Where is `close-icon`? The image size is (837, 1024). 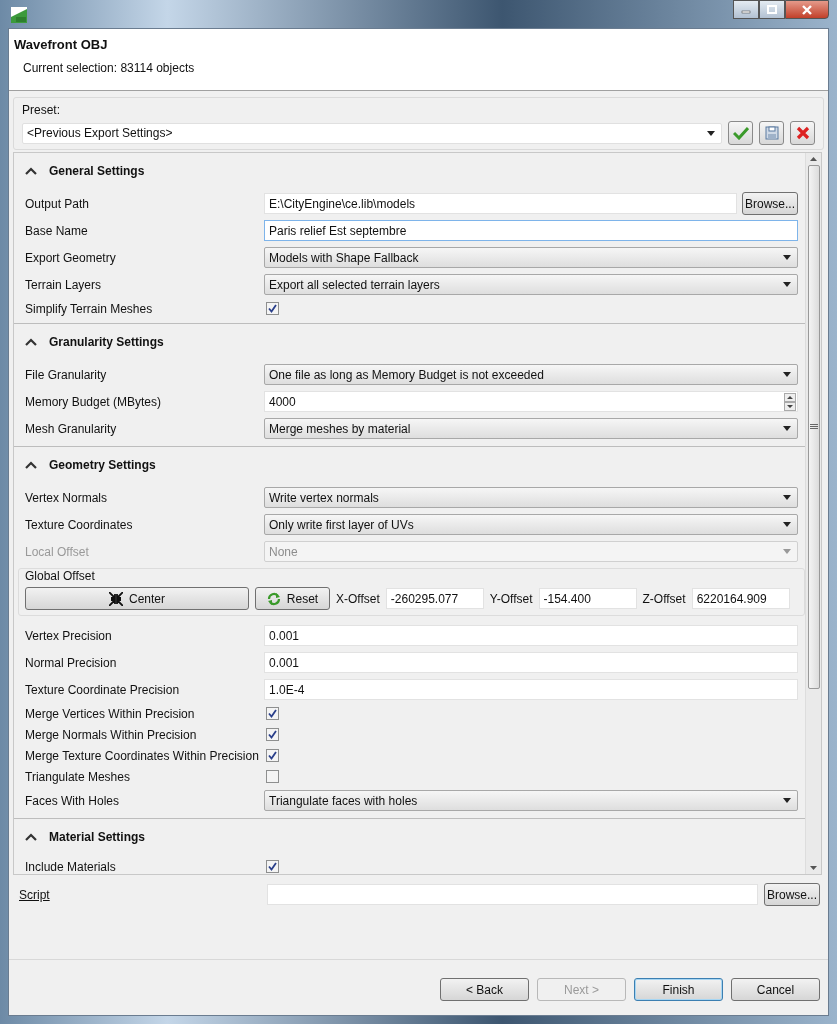
close-icon is located at coordinates (807, 9).